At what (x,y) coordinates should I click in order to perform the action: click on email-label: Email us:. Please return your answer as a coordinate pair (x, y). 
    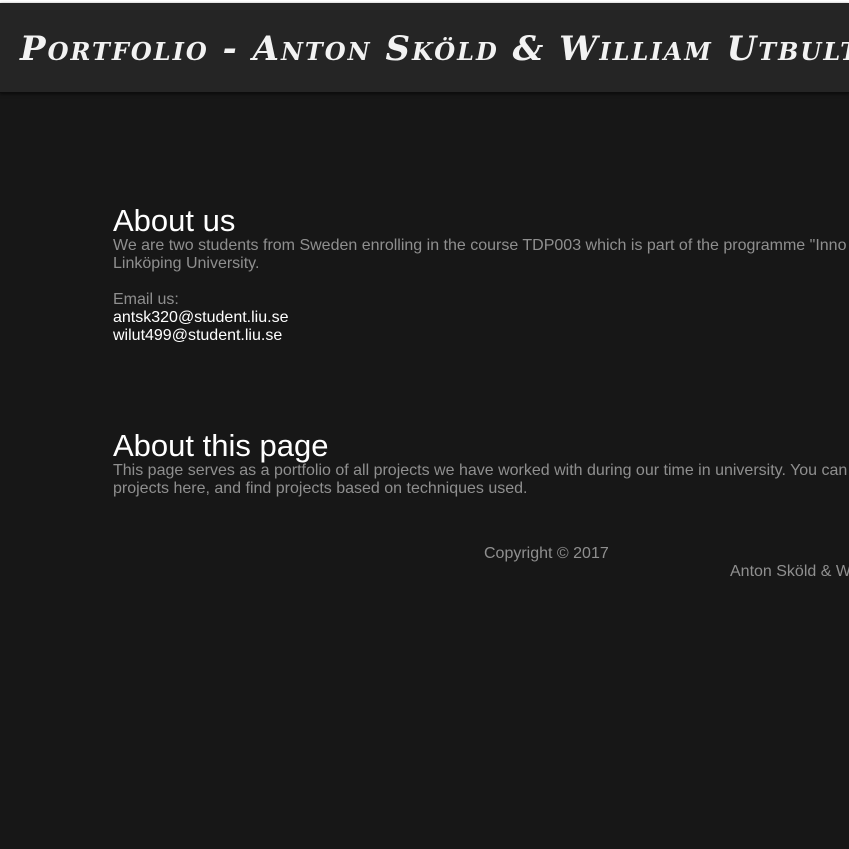
    Looking at the image, I should click on (146, 299).